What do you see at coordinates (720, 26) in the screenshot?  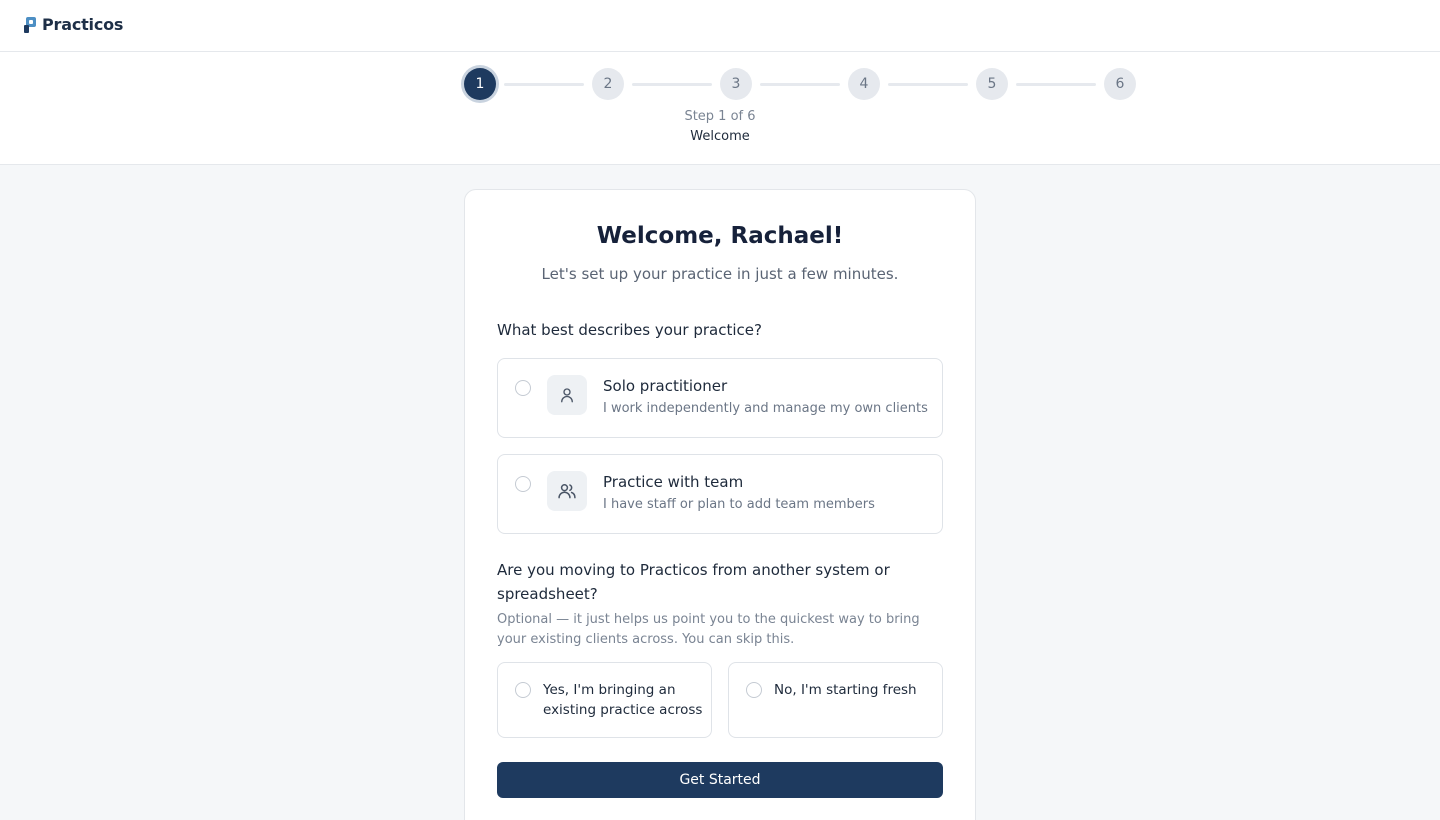 I see `top-bar: Practicos` at bounding box center [720, 26].